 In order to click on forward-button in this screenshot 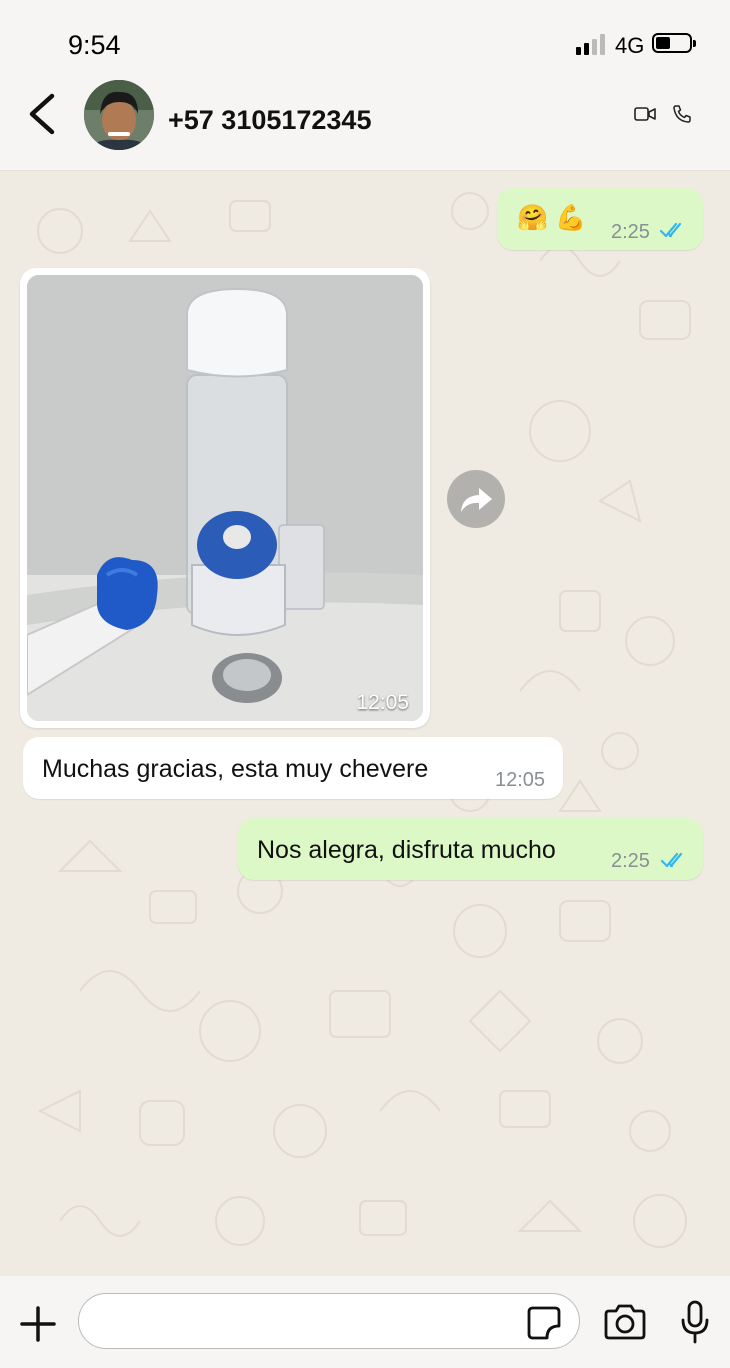, I will do `click(476, 499)`.